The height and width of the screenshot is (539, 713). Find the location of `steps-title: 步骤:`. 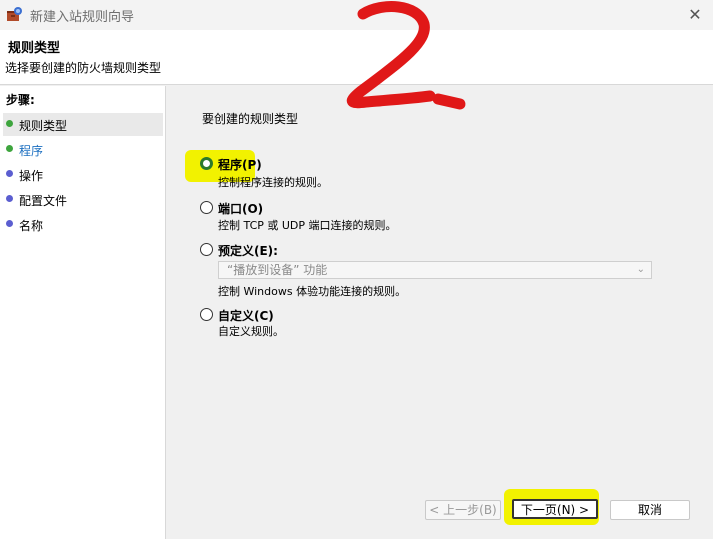

steps-title: 步骤: is located at coordinates (20, 100).